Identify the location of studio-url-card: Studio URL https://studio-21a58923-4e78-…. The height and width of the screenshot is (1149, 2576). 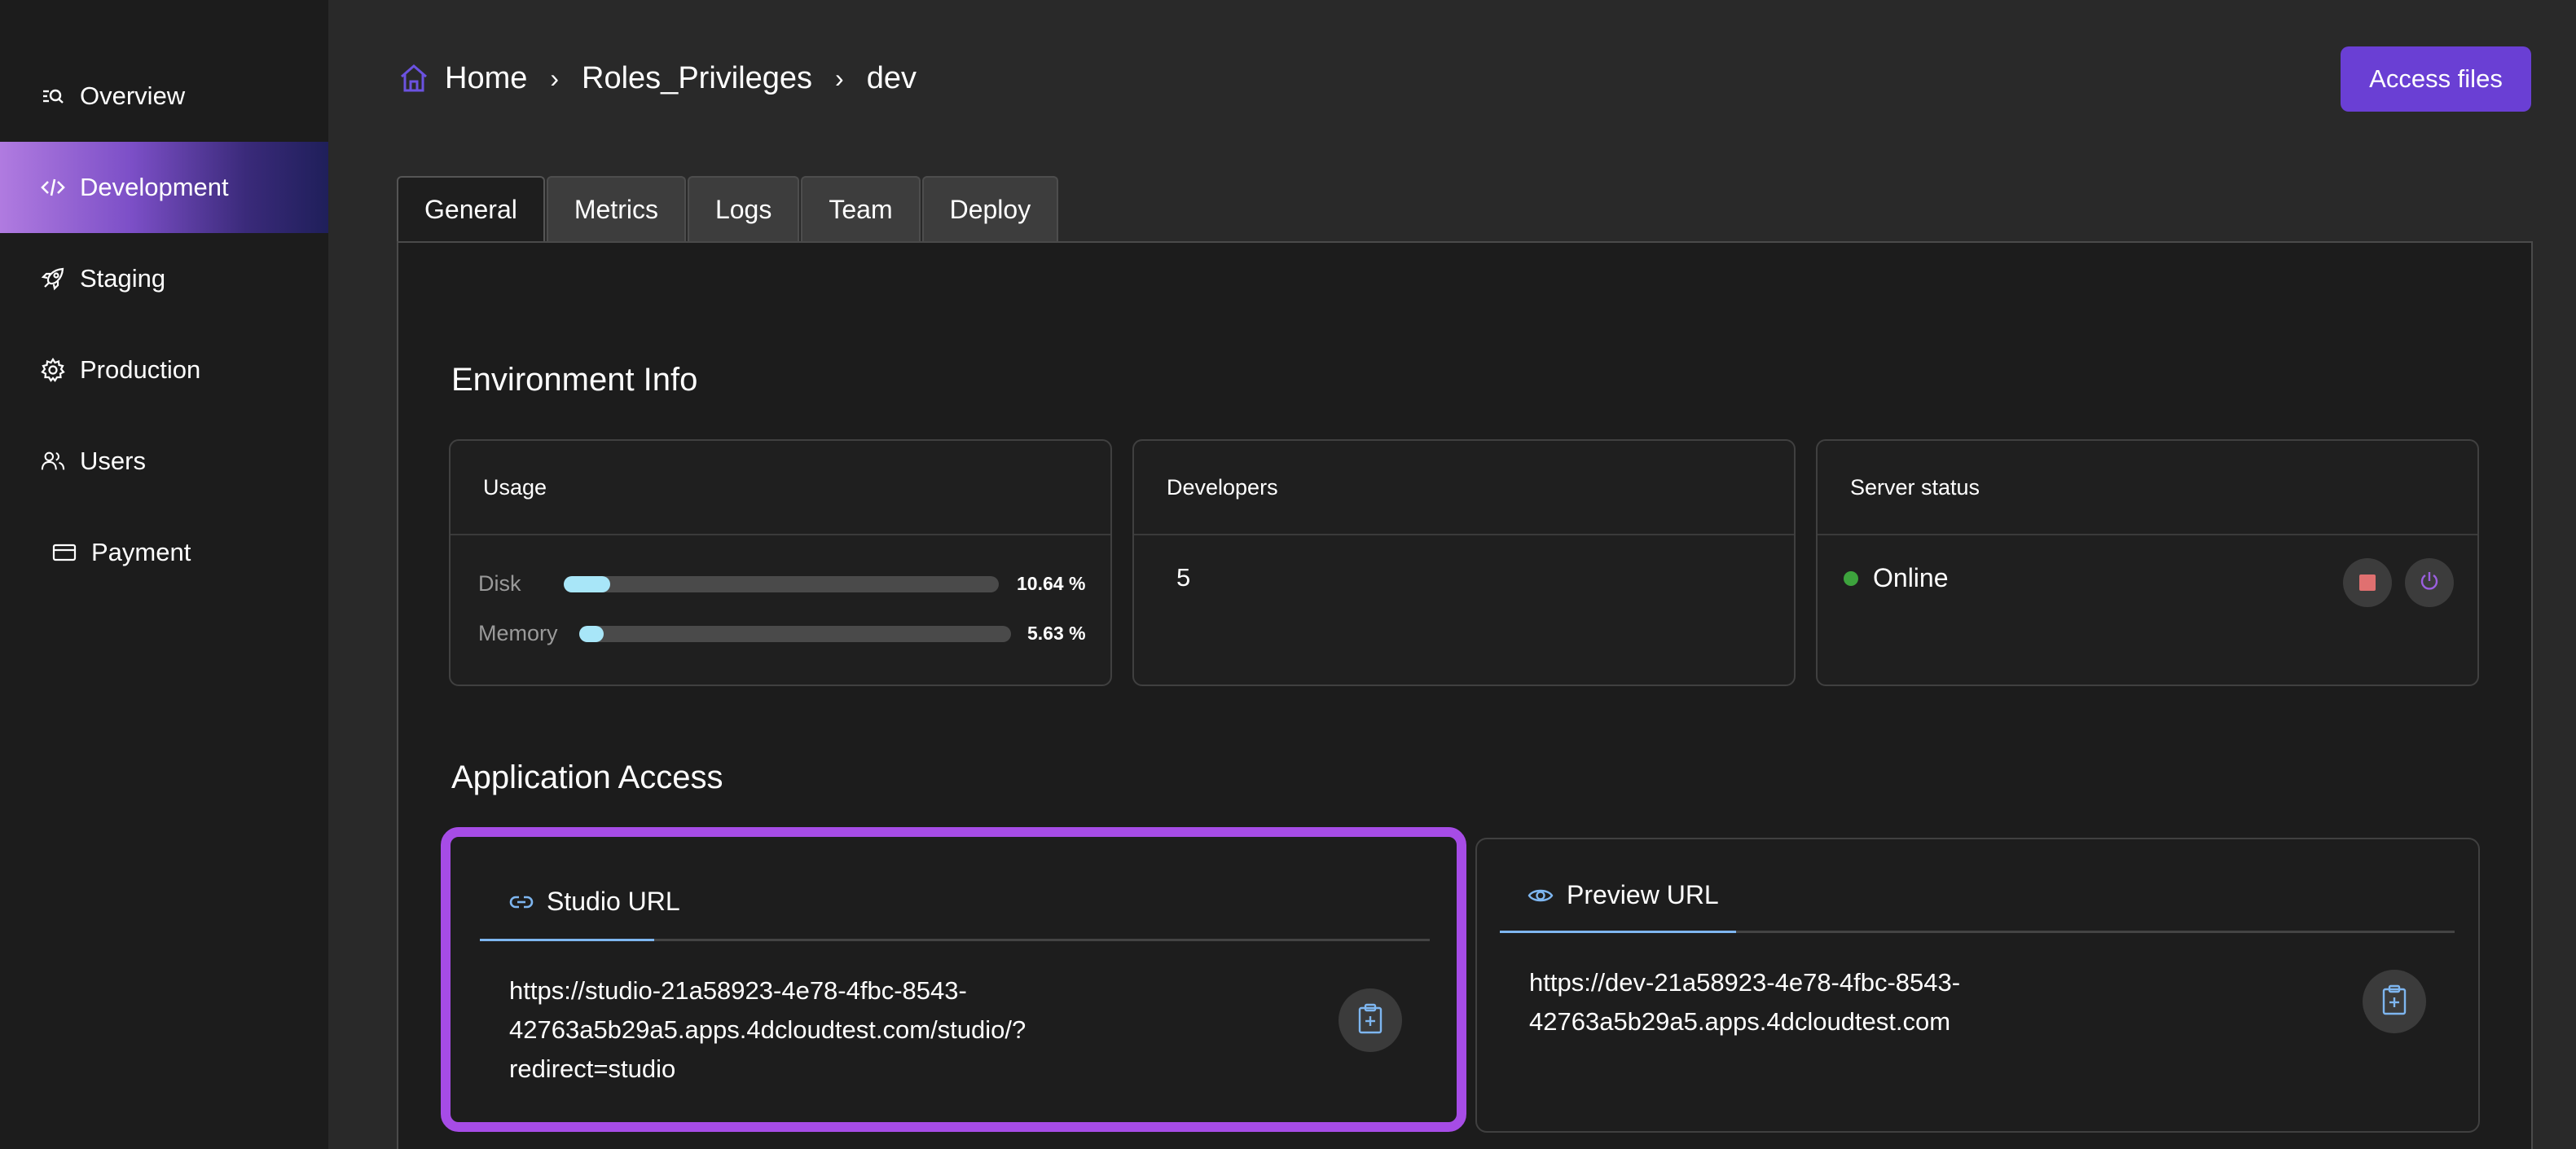
(953, 979).